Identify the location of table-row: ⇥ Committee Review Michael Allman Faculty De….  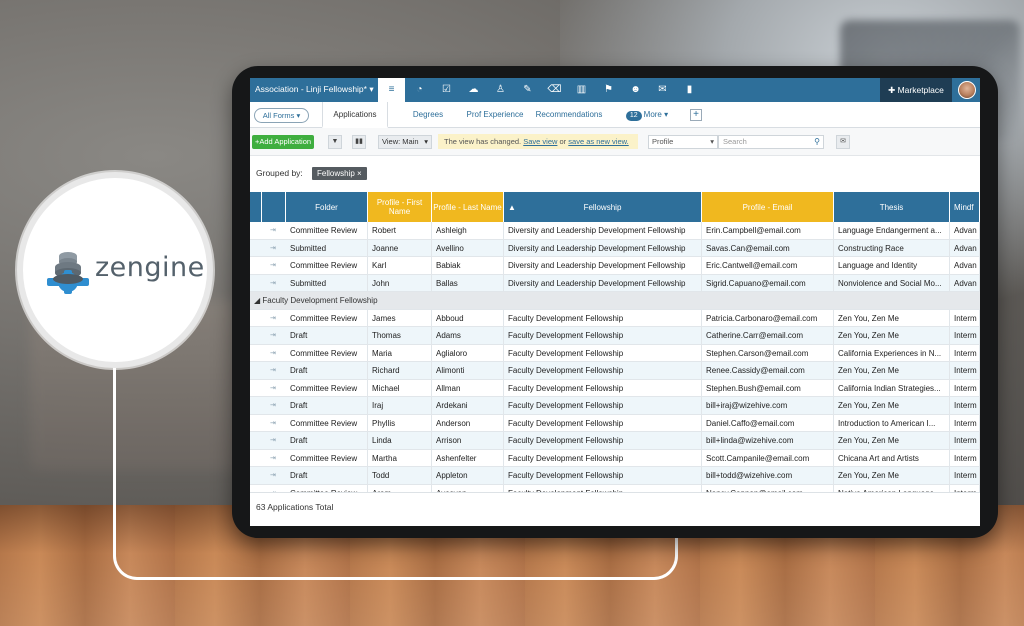
(615, 388).